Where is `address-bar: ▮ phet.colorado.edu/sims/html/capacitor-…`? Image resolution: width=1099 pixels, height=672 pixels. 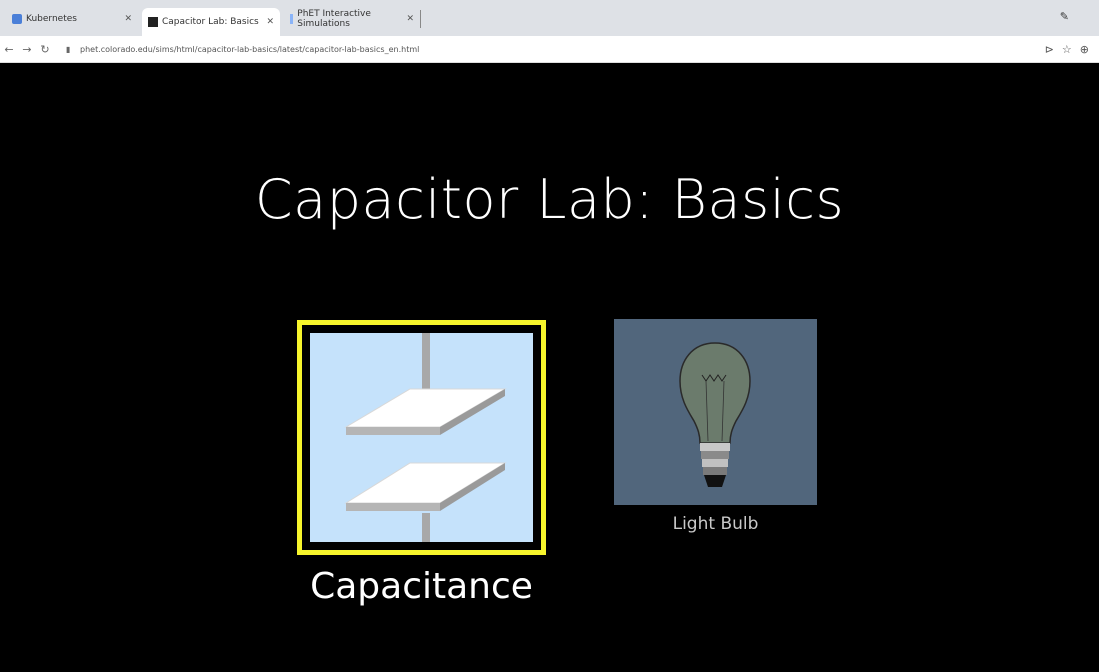 address-bar: ▮ phet.colorado.edu/sims/html/capacitor-… is located at coordinates (545, 49).